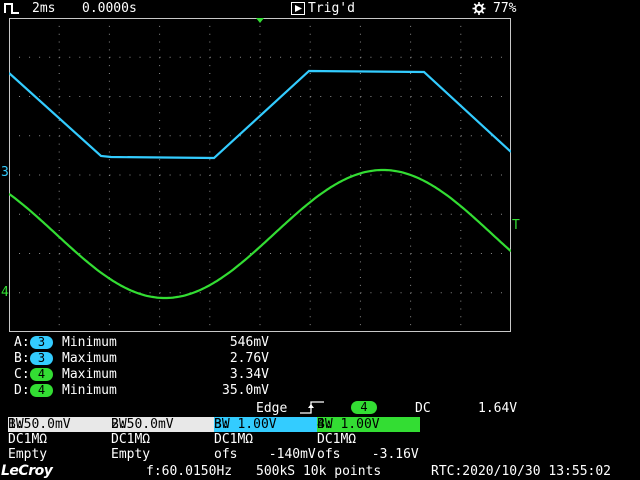 Image resolution: width=640 pixels, height=480 pixels. I want to click on channel-3-header: 3: 1.00V BW, so click(265, 424).